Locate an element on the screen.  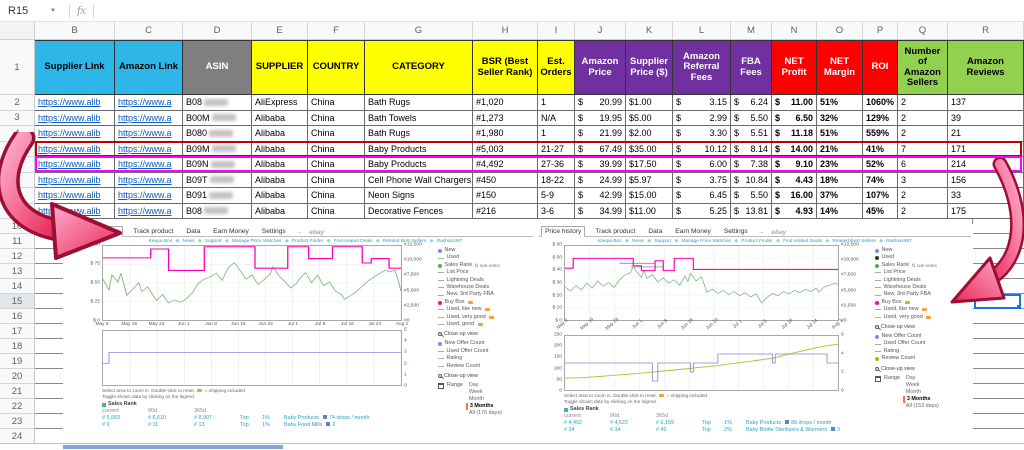
cell-B5: https://www.alib is located at coordinates (75, 149).